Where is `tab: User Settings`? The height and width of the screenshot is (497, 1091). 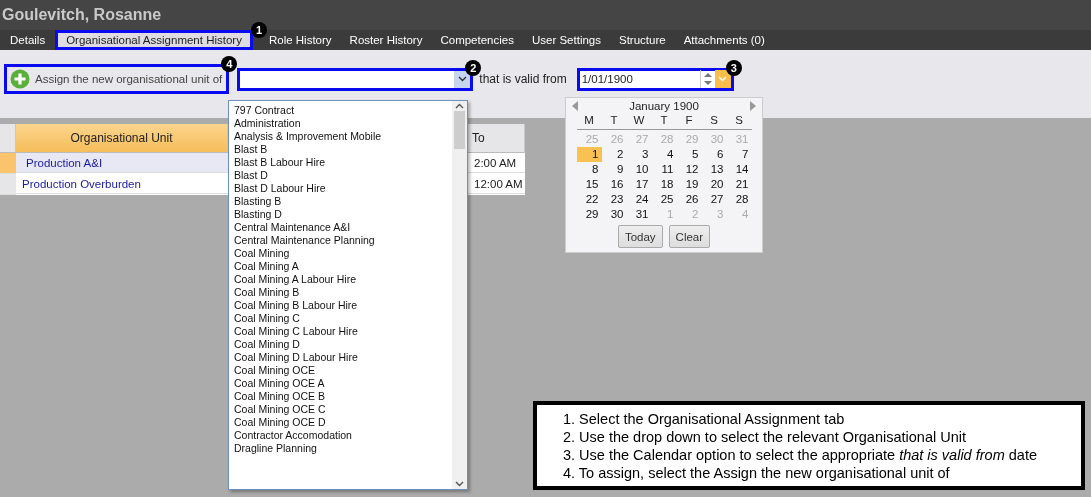
tab: User Settings is located at coordinates (566, 40).